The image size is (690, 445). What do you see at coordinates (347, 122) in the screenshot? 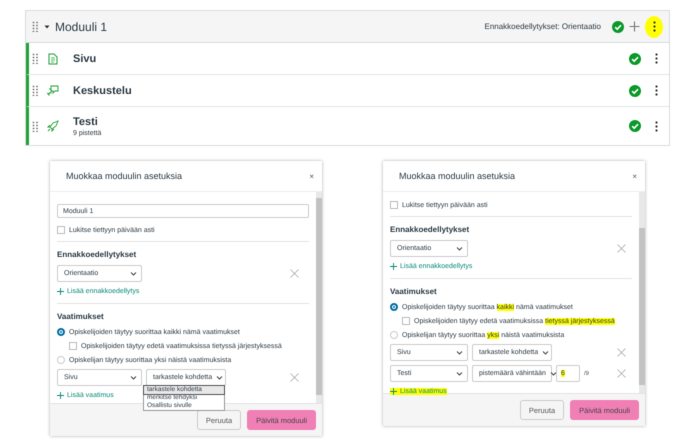
I see `item-title: Testi` at bounding box center [347, 122].